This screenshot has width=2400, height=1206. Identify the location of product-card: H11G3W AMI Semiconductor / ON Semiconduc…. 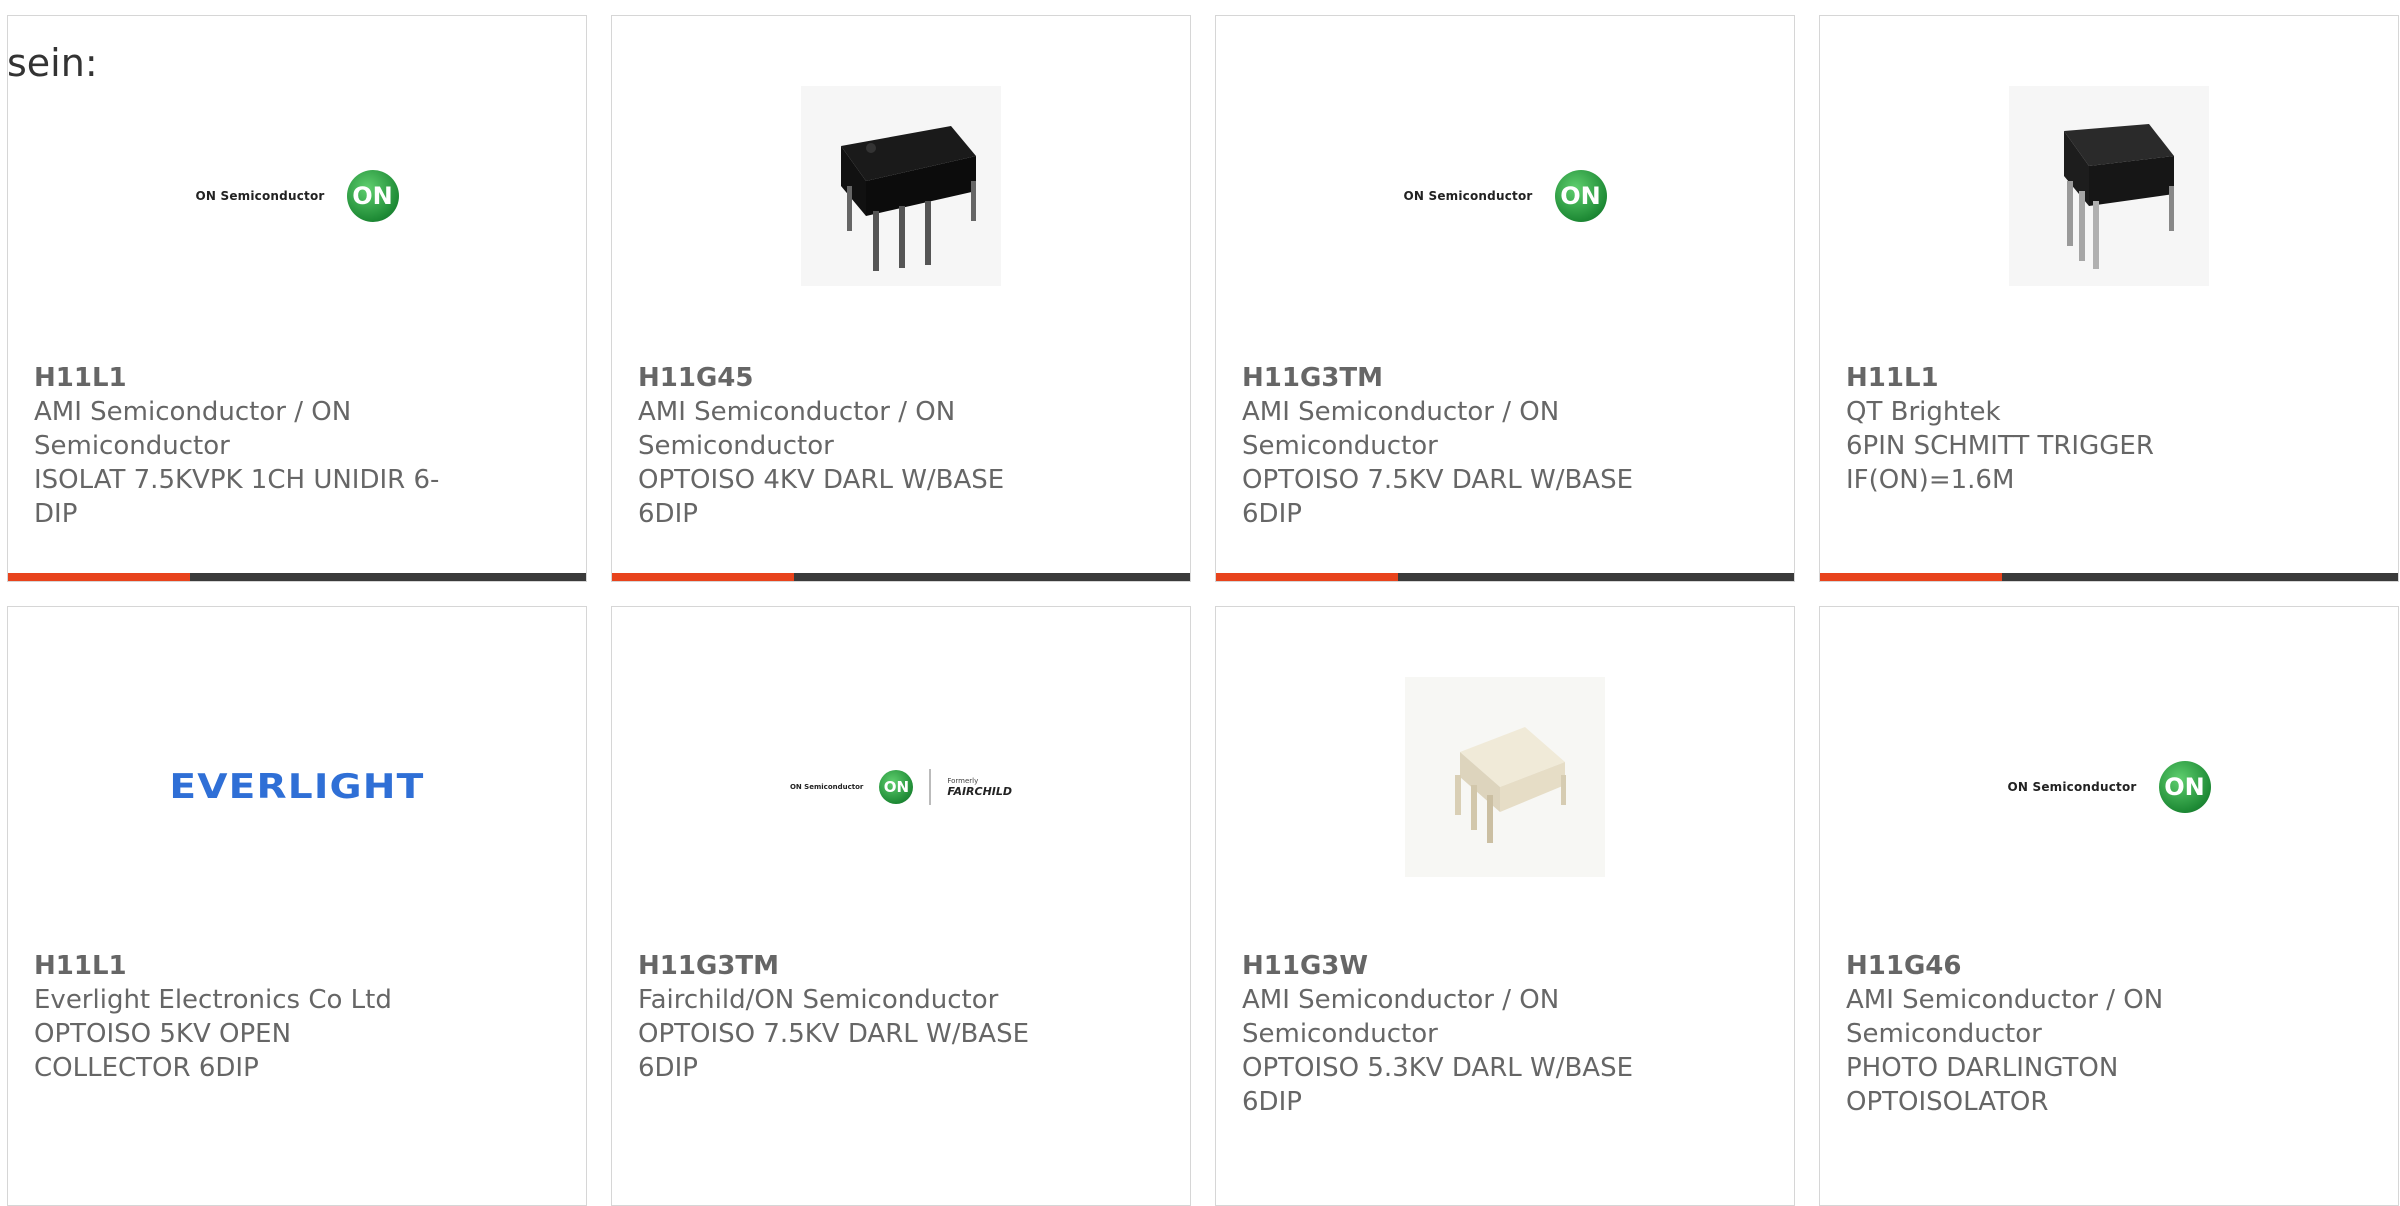
(1505, 906).